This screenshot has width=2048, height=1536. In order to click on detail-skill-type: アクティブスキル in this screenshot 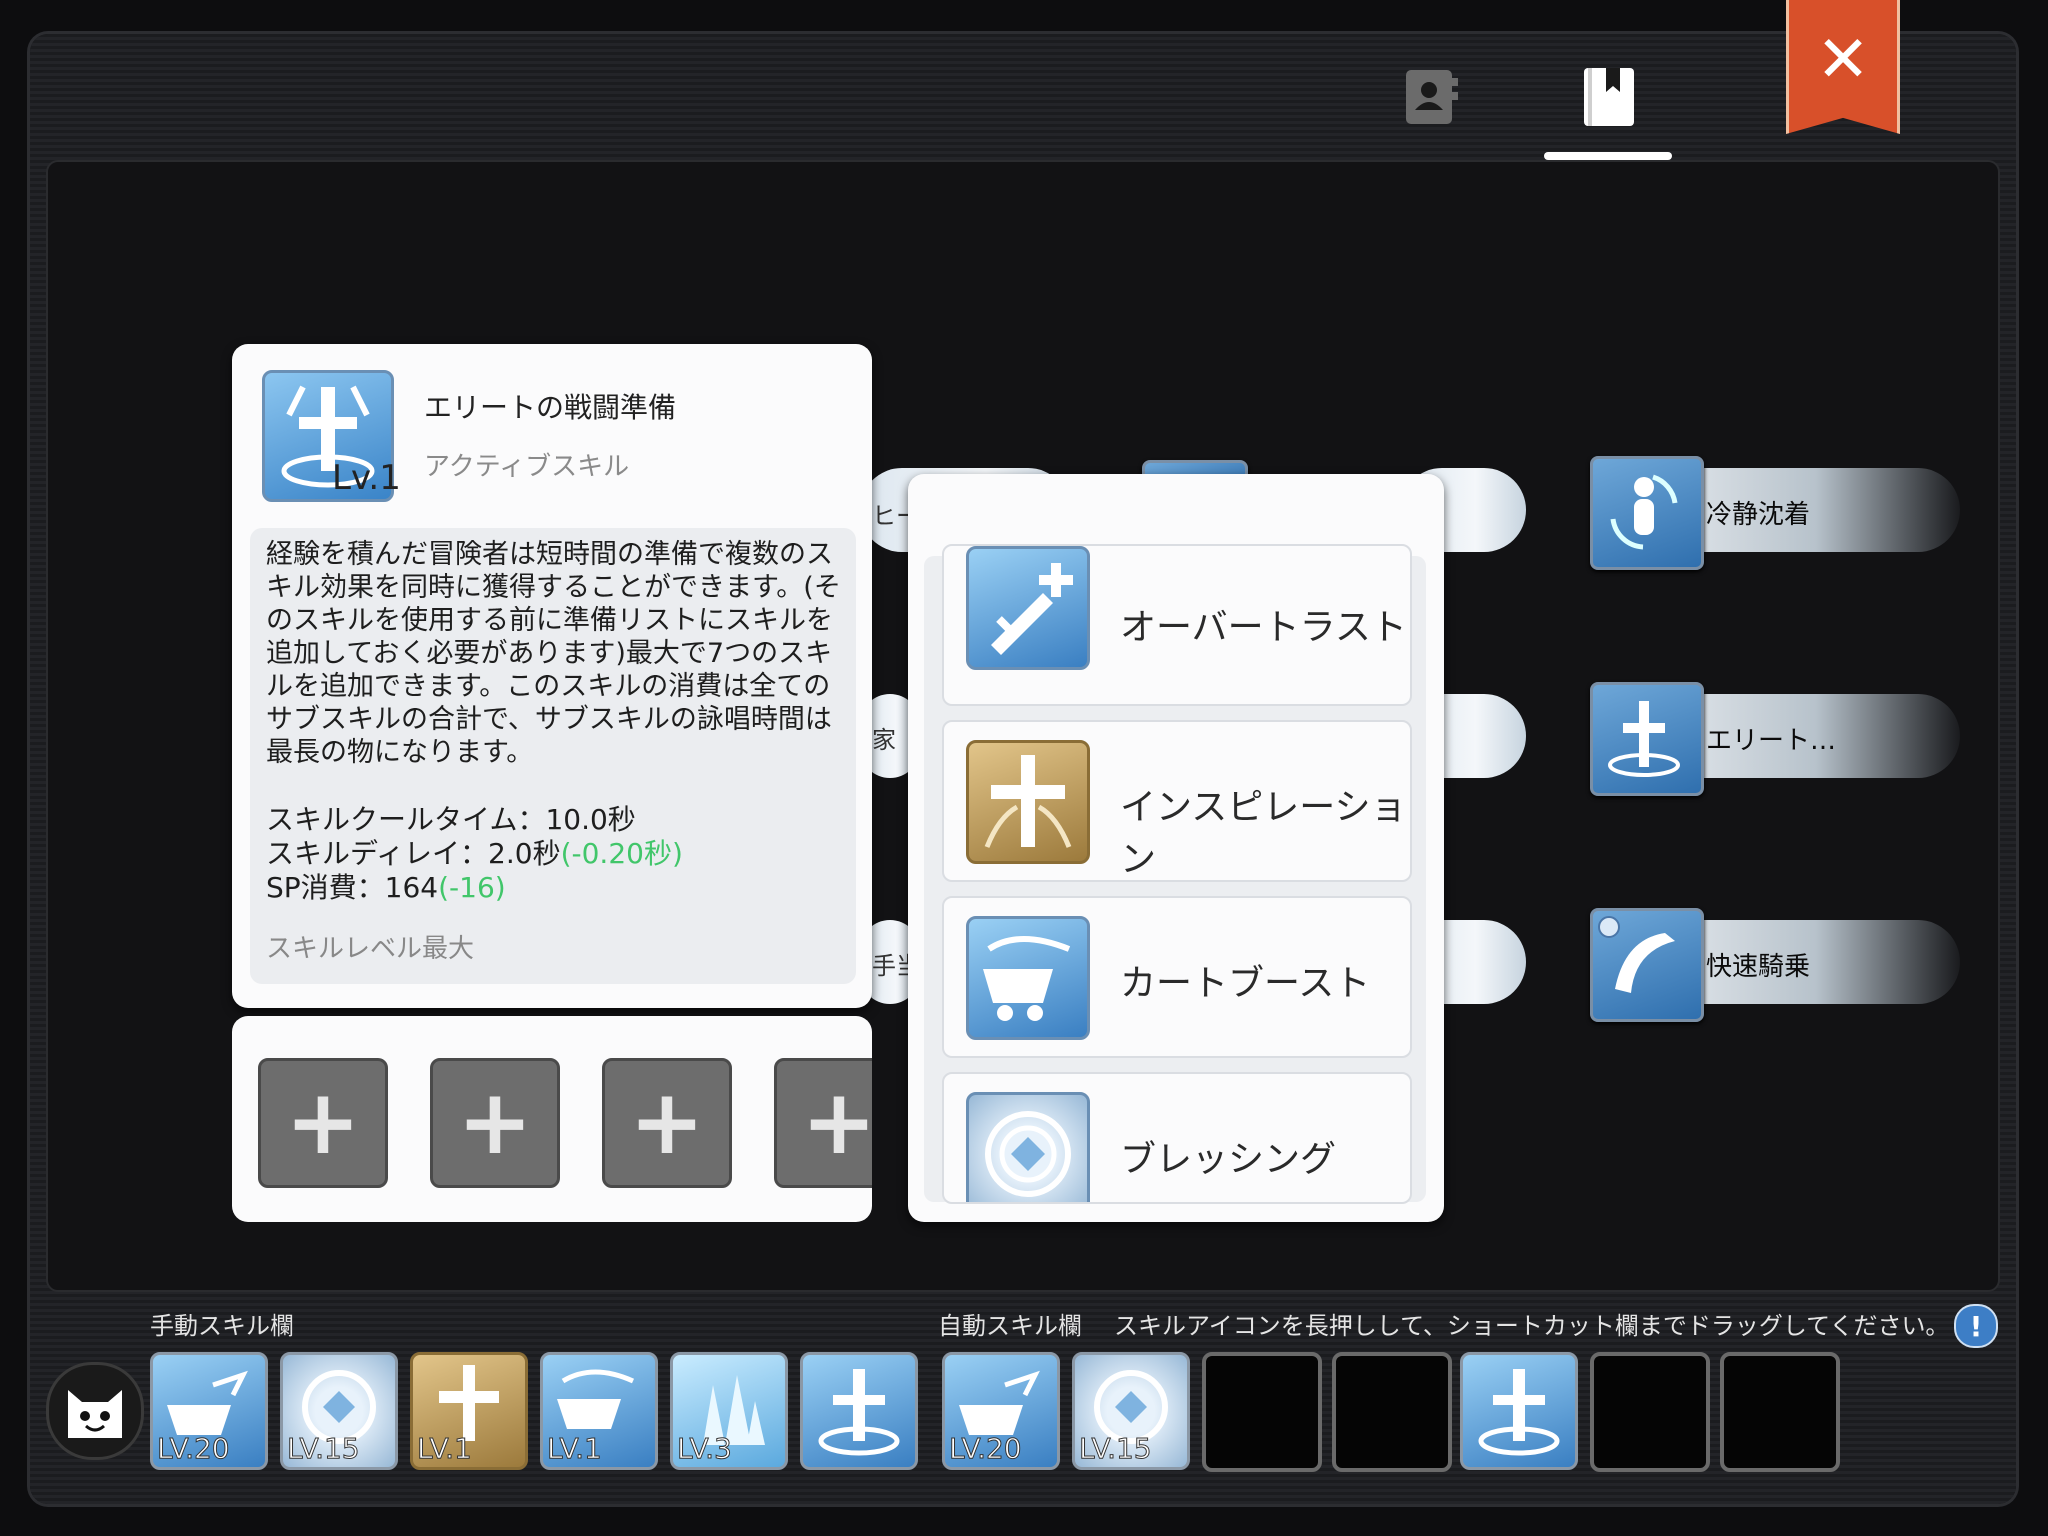, I will do `click(527, 467)`.